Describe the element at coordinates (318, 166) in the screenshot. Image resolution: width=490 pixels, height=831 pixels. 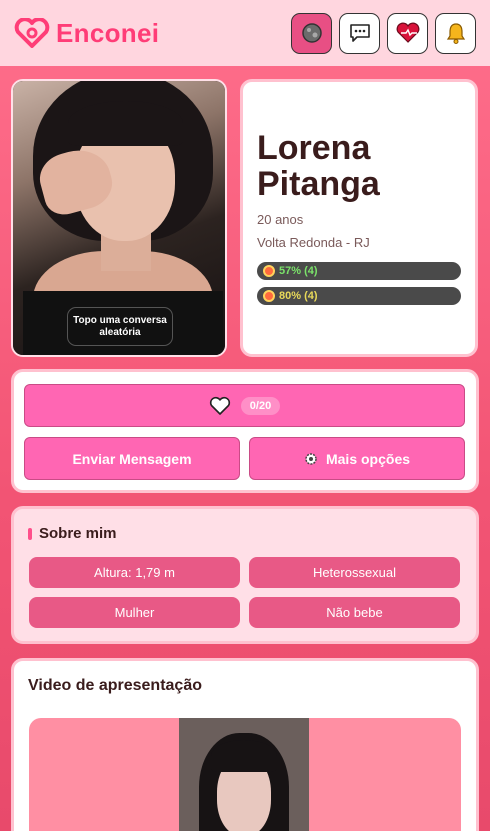
I see `profile-name: Lorena Pitanga` at that location.